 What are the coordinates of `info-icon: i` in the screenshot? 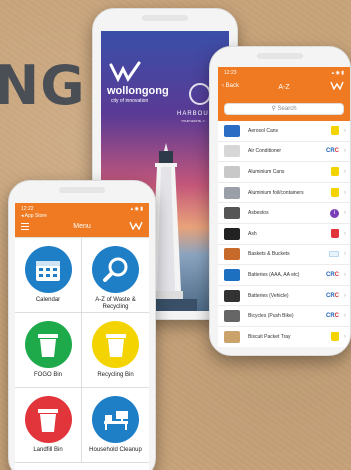 It's located at (334, 213).